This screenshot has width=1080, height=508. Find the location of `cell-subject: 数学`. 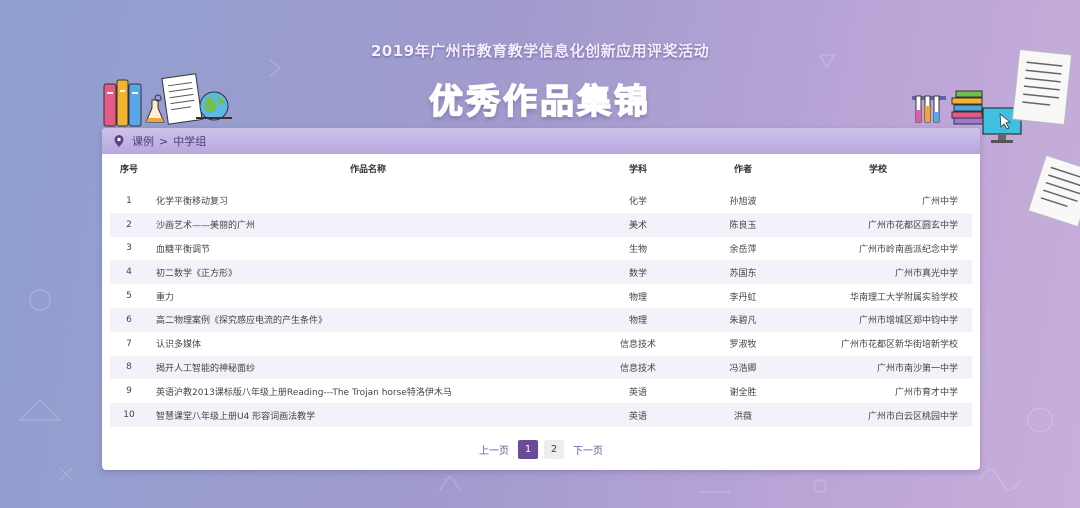

cell-subject: 数学 is located at coordinates (637, 273).